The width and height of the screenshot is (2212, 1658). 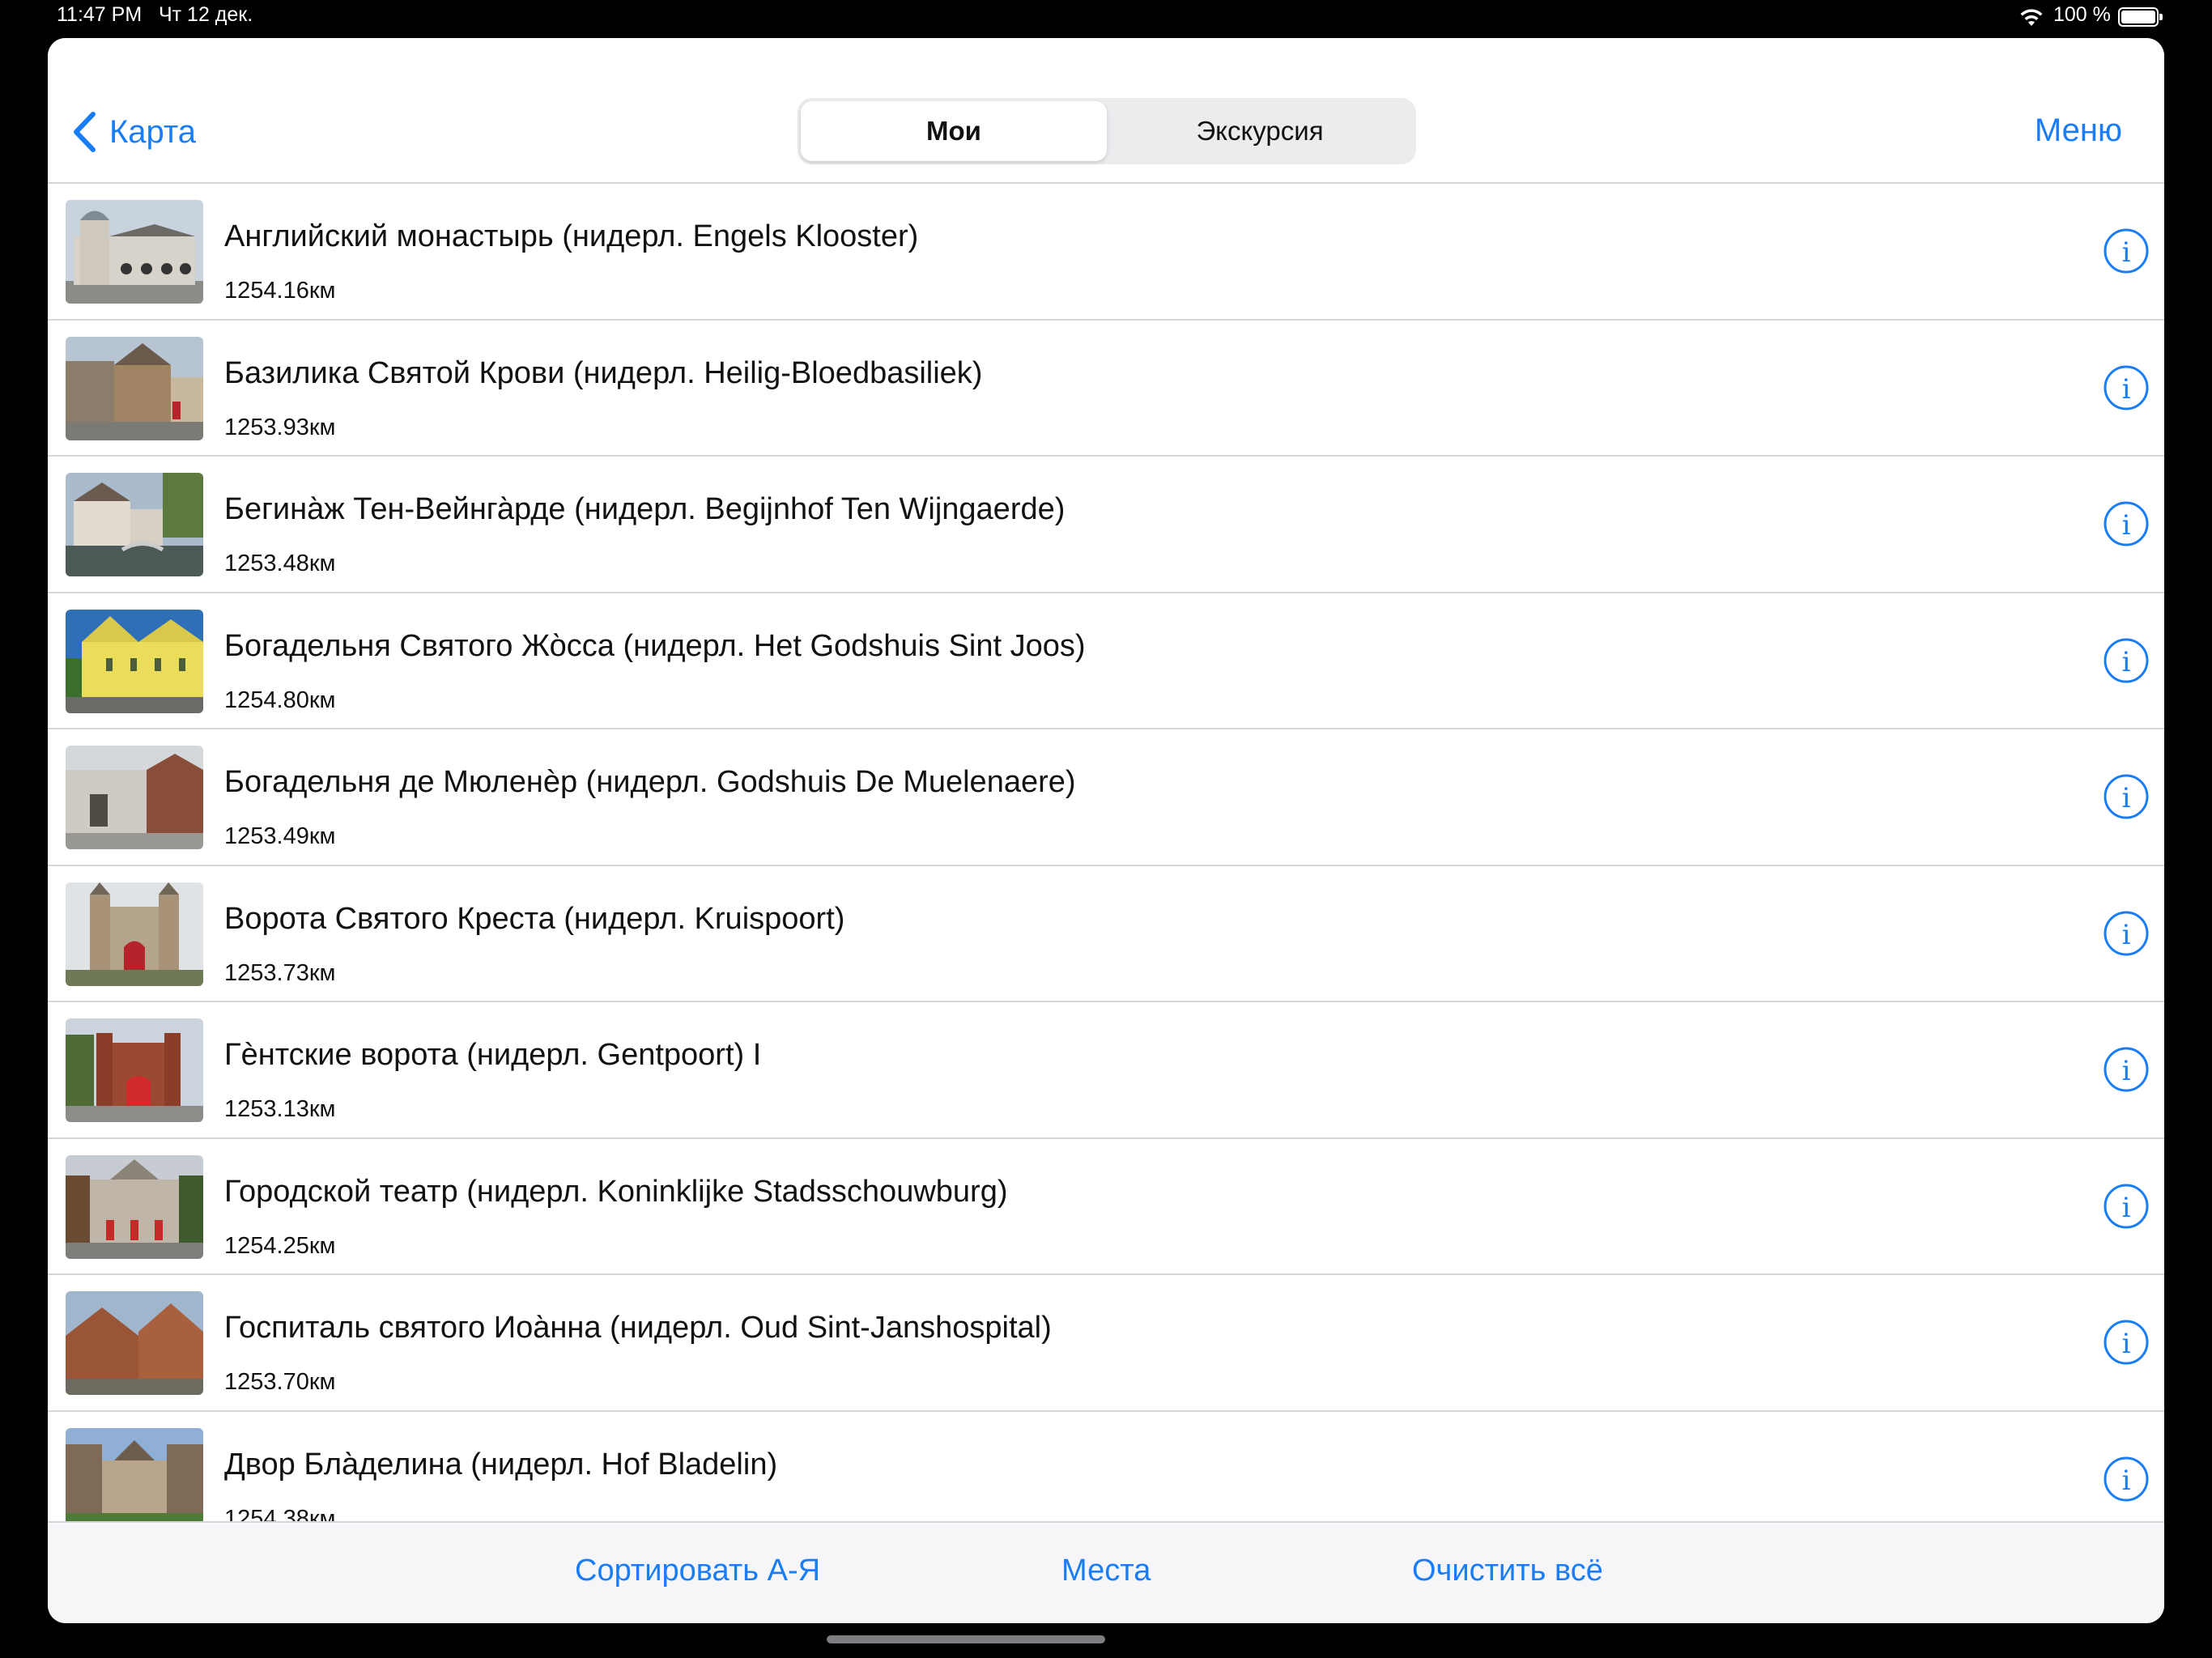 What do you see at coordinates (501, 1464) in the screenshot?
I see `place-title: Двор Бла̀делина (нидерл. Hof Bladelin)` at bounding box center [501, 1464].